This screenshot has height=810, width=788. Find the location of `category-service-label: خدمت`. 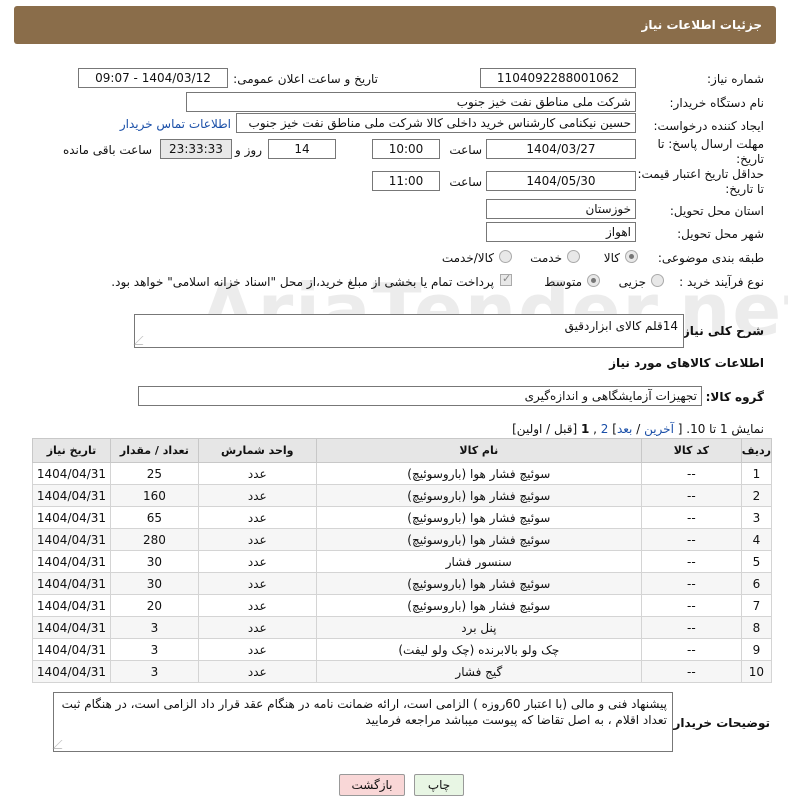

category-service-label: خدمت is located at coordinates (546, 258).